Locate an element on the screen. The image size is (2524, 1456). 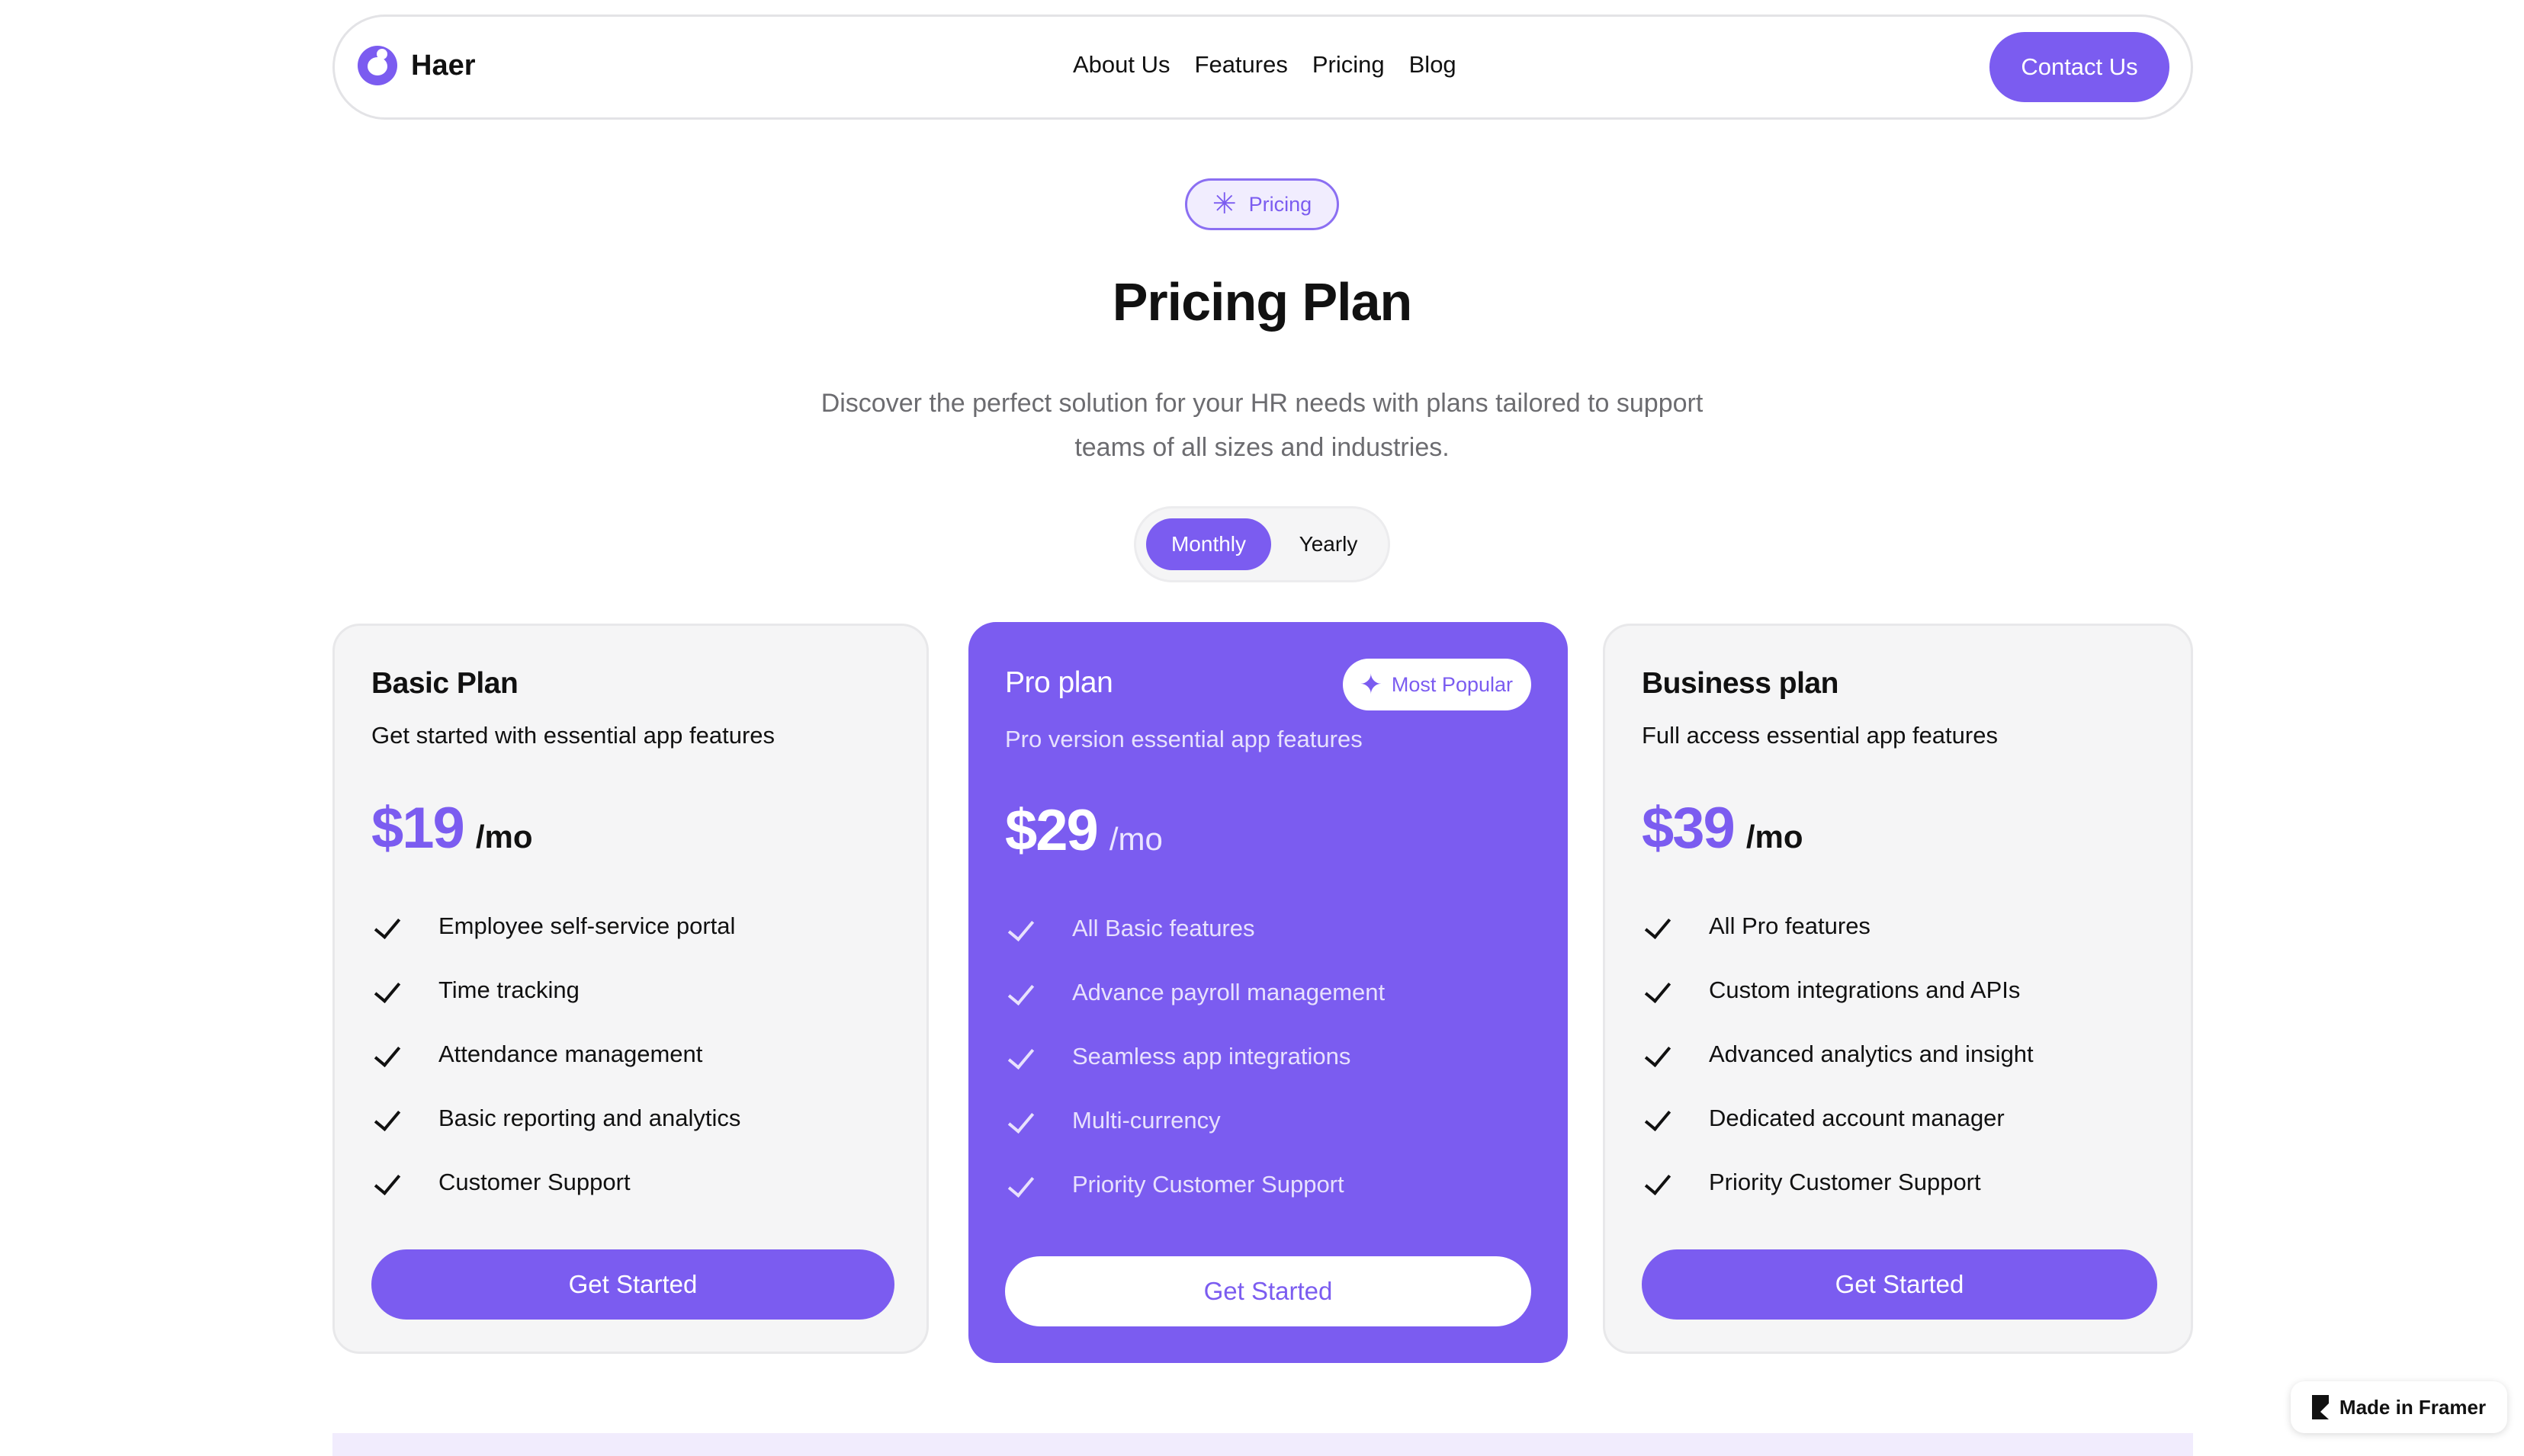
plan-description: Pro version essential app features is located at coordinates (1184, 739).